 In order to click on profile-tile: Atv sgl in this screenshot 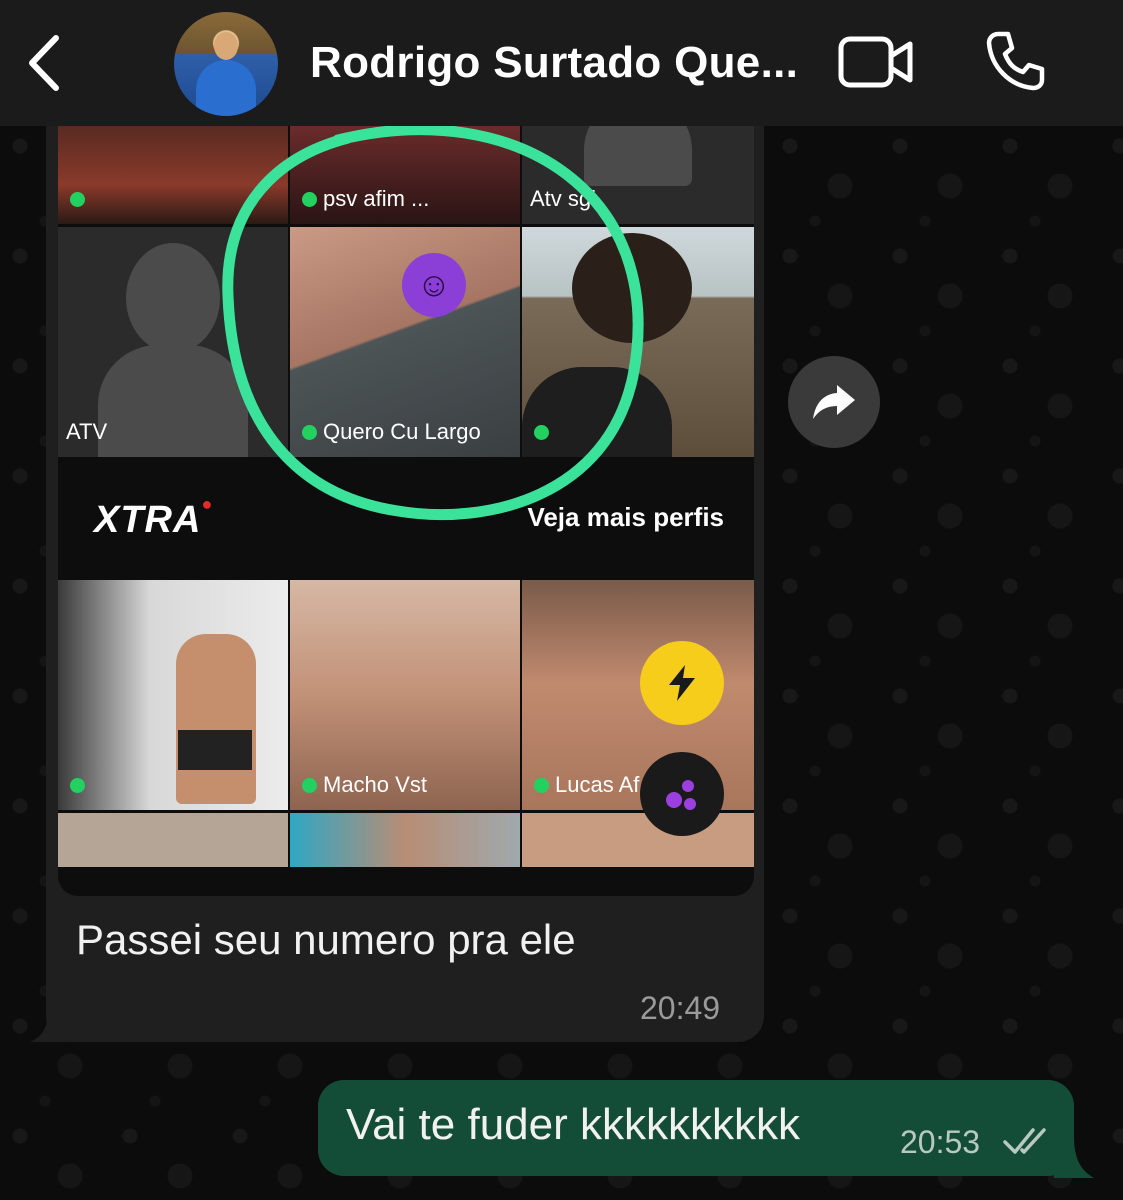, I will do `click(638, 175)`.